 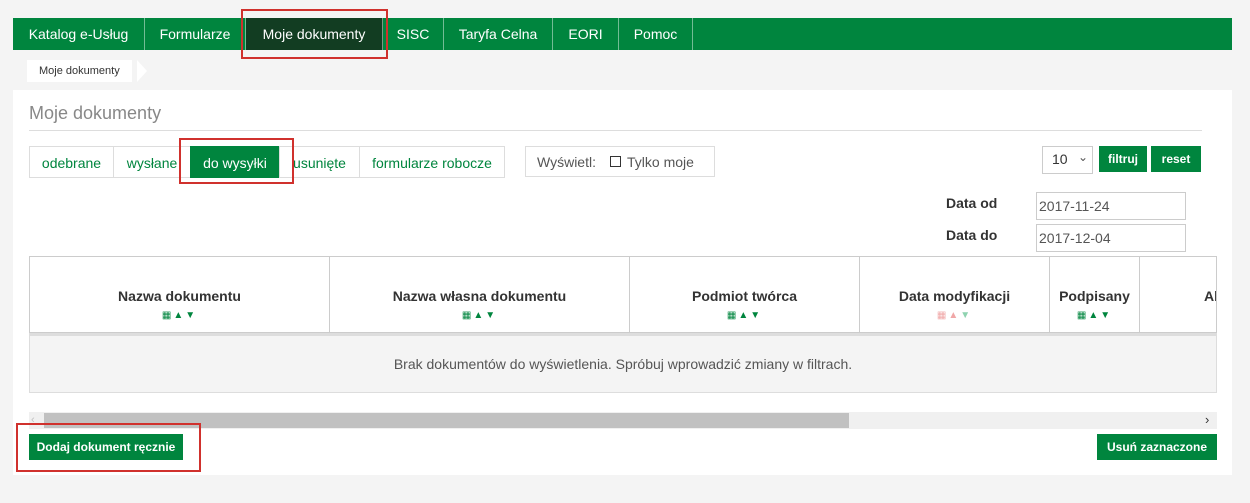 I want to click on nav-item-moje-dokumenty: Moje dokumenty, so click(x=314, y=34).